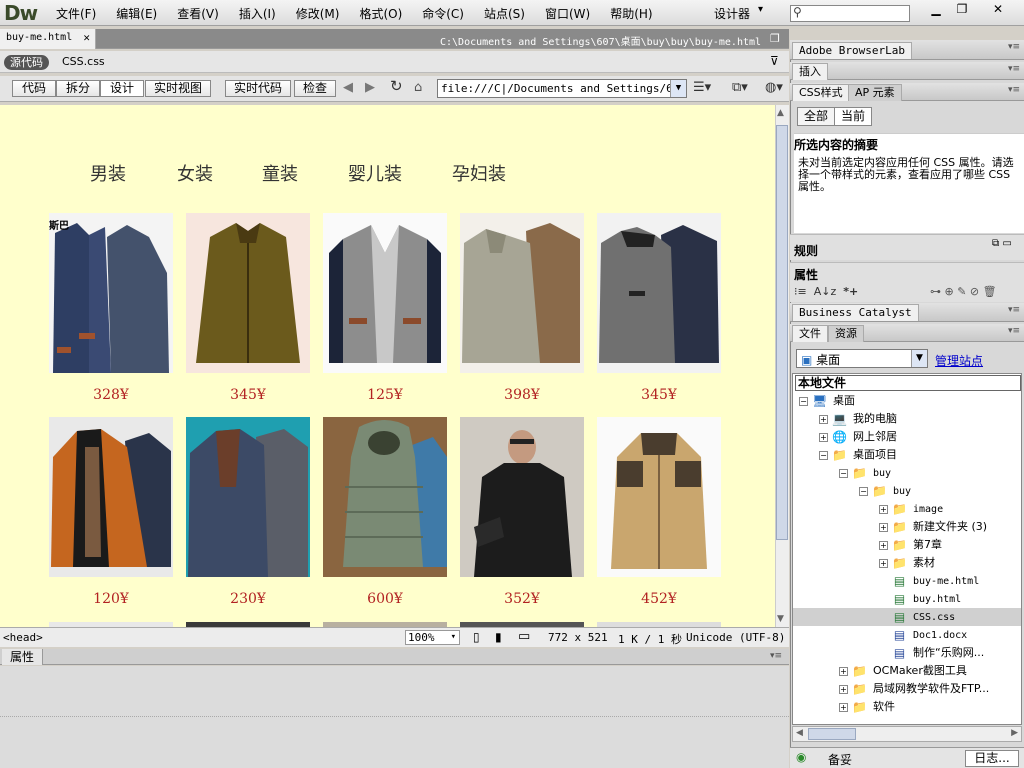 The height and width of the screenshot is (768, 1024). I want to click on tag-selector: <head>, so click(23, 637).